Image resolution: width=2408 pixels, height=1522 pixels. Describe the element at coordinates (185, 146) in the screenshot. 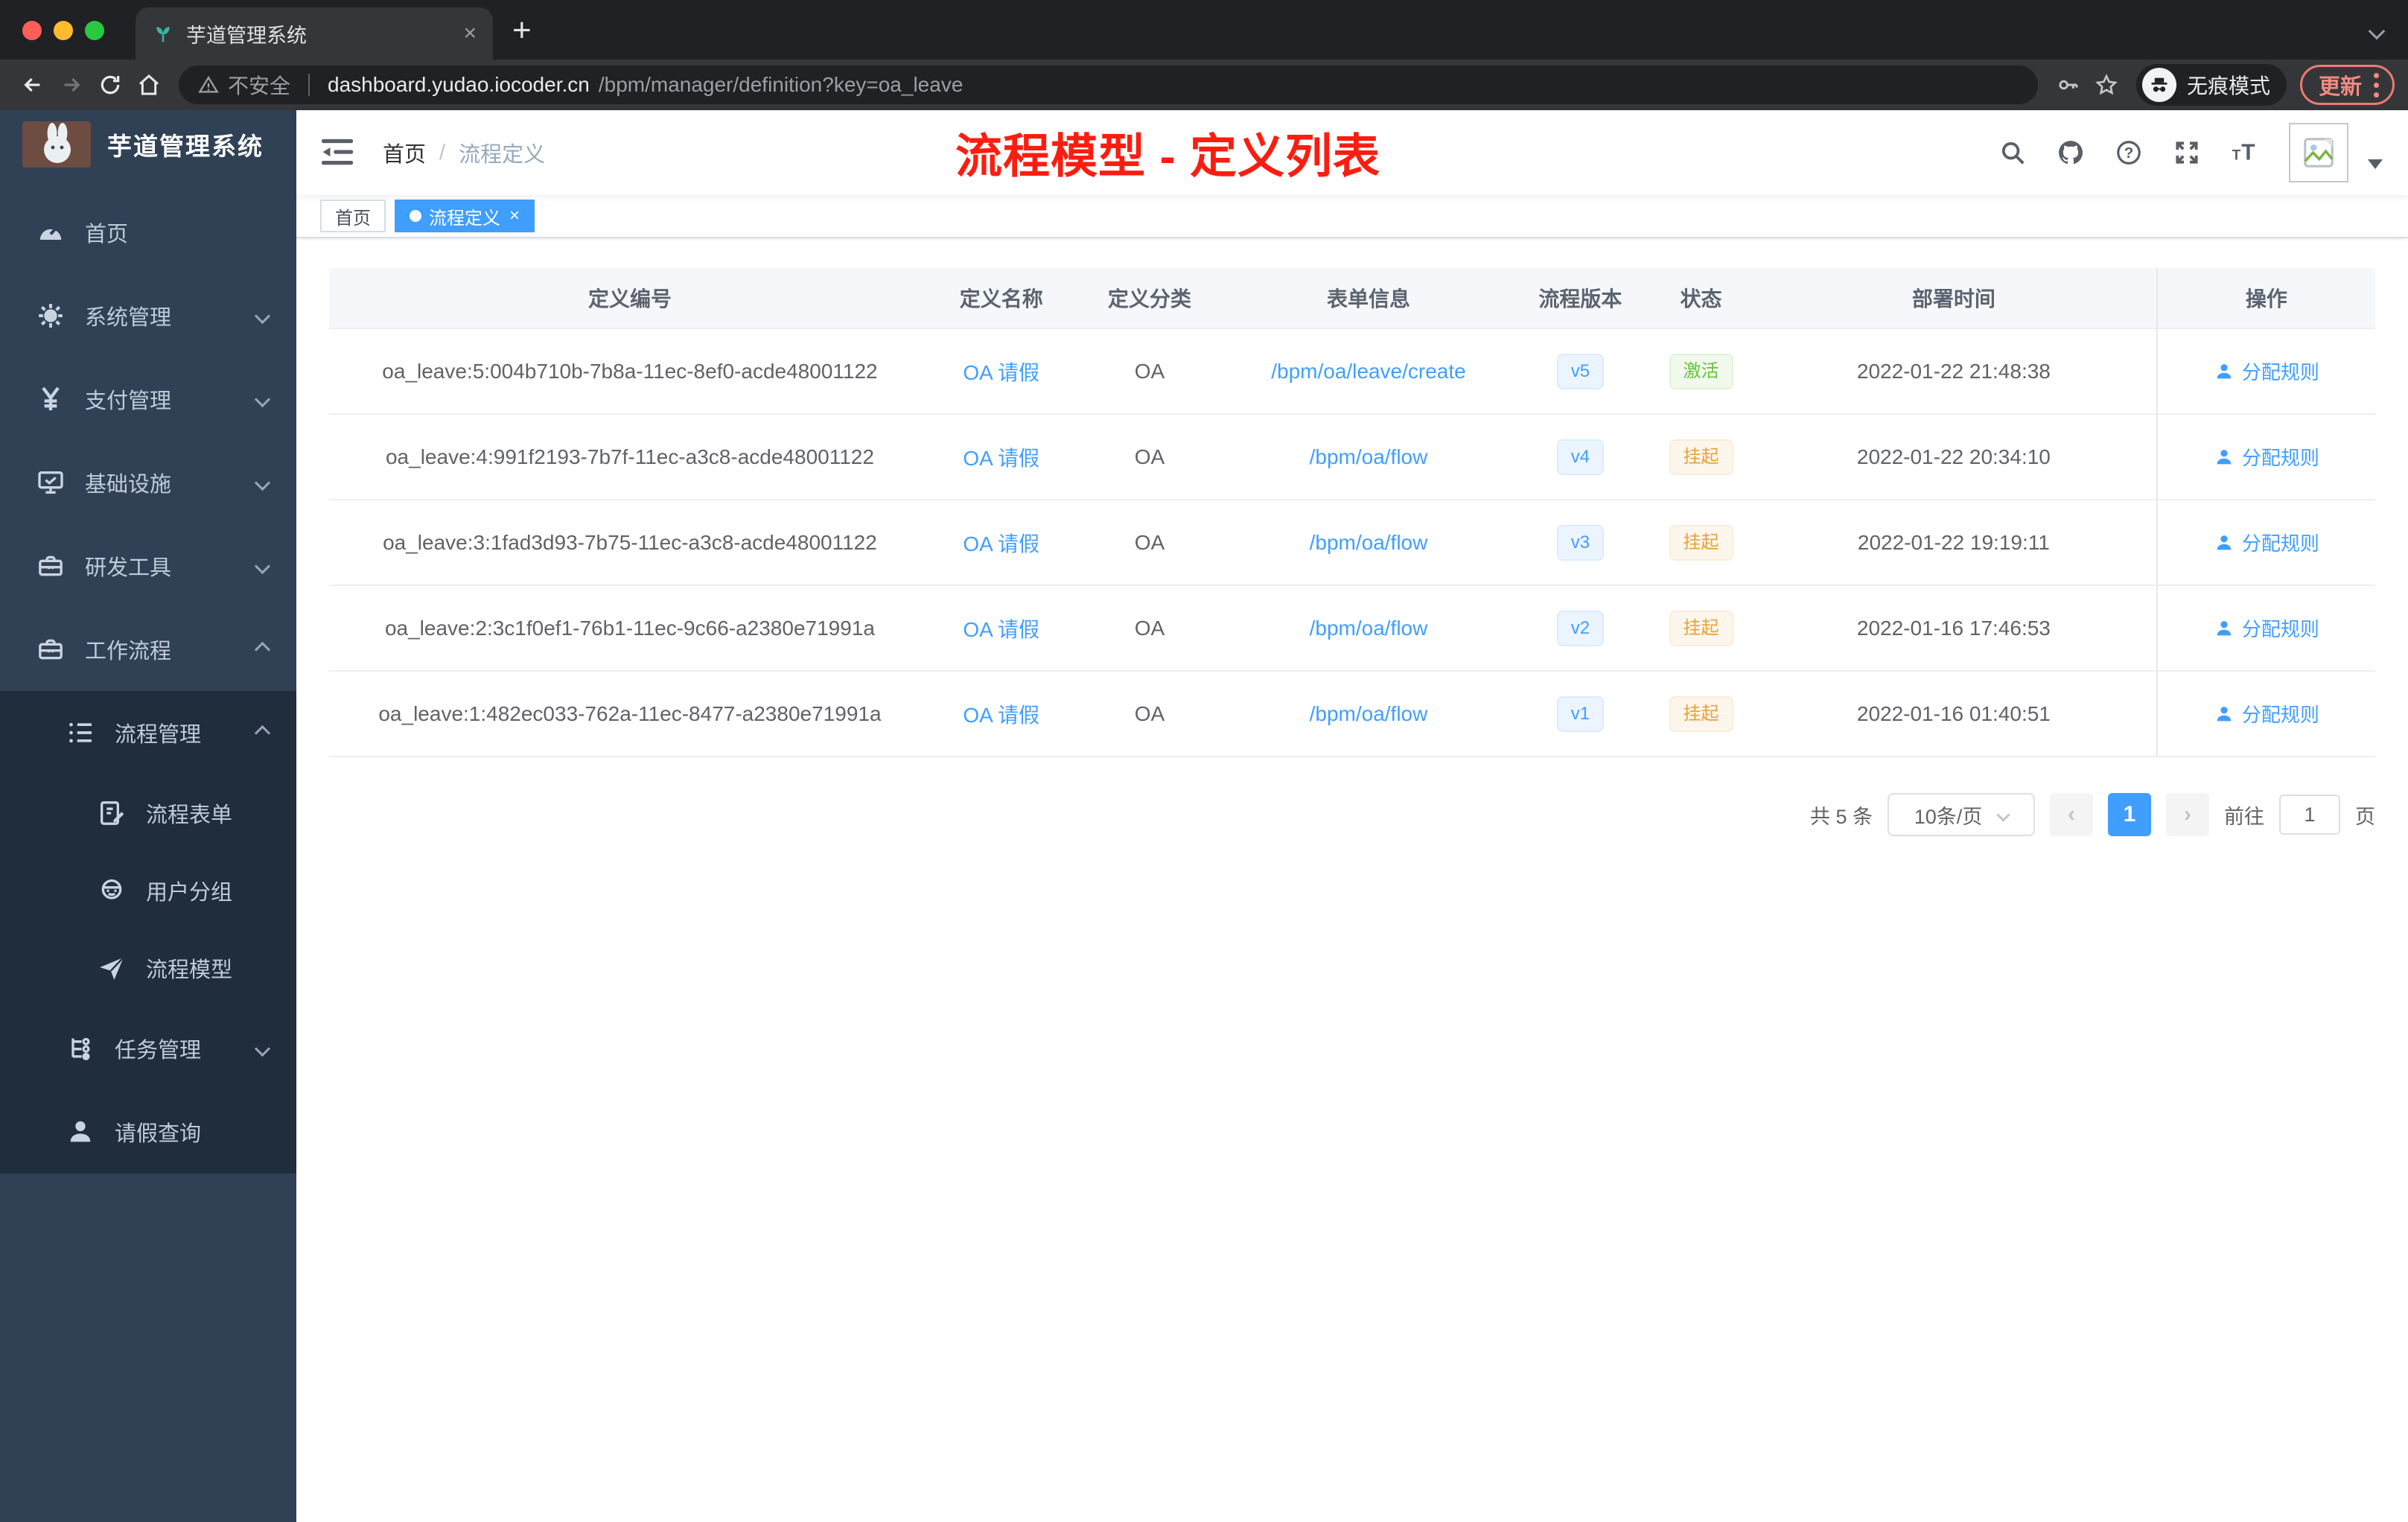

I see `app-title: 芋道管理系统` at that location.